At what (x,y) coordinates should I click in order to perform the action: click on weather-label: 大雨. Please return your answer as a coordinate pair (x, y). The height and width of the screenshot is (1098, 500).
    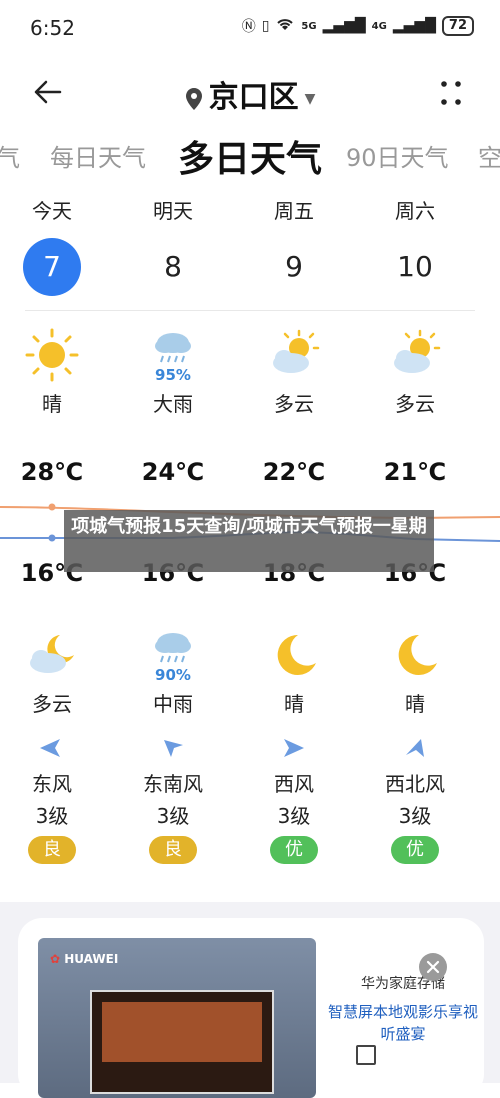
    Looking at the image, I should click on (173, 404).